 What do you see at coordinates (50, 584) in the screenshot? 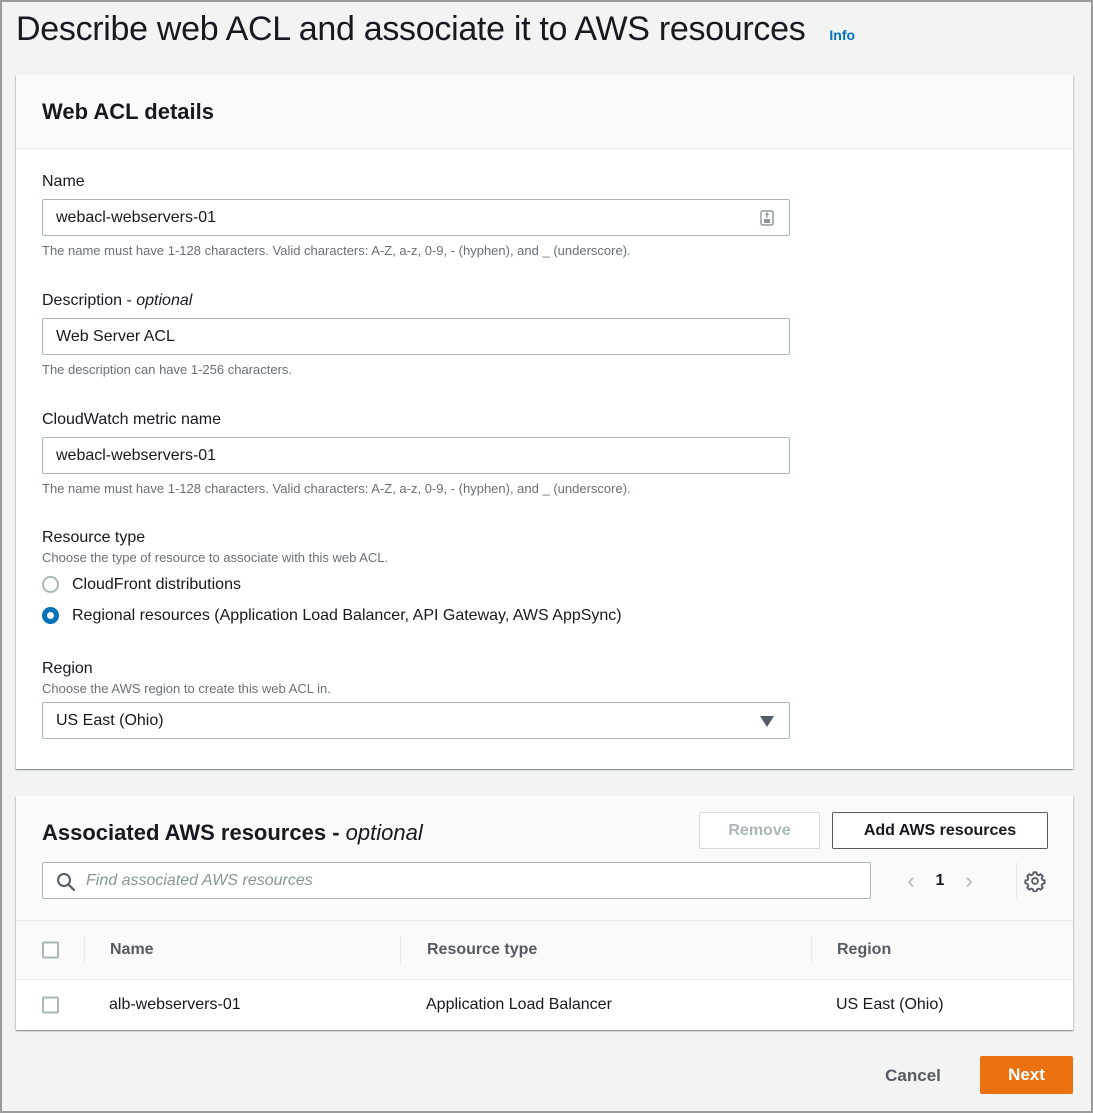
I see `radio-button` at bounding box center [50, 584].